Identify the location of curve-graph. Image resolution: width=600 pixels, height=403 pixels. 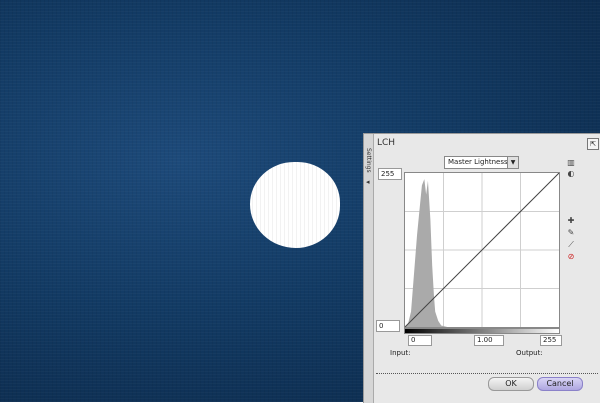
(482, 250).